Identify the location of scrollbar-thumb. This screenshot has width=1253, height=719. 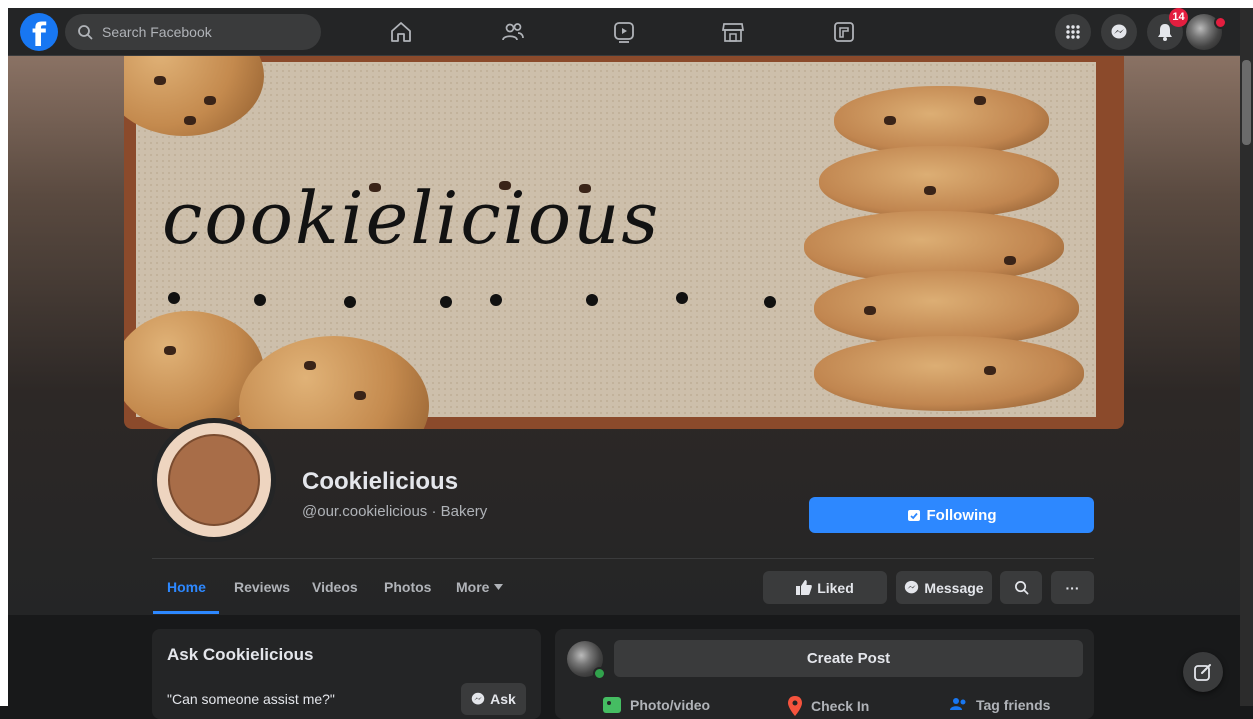
(1246, 102).